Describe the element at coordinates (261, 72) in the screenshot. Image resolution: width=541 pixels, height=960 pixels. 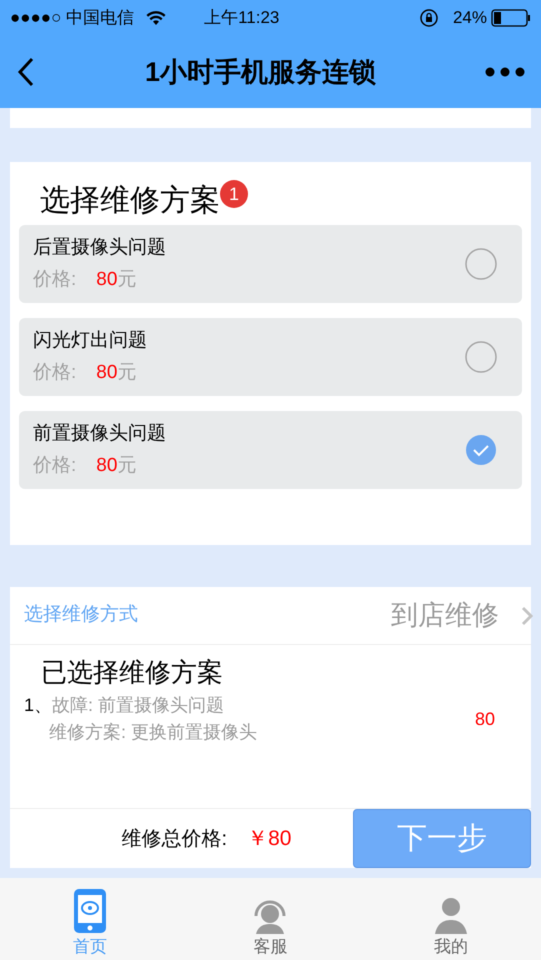
I see `page-title: 1小时手机服务连锁` at that location.